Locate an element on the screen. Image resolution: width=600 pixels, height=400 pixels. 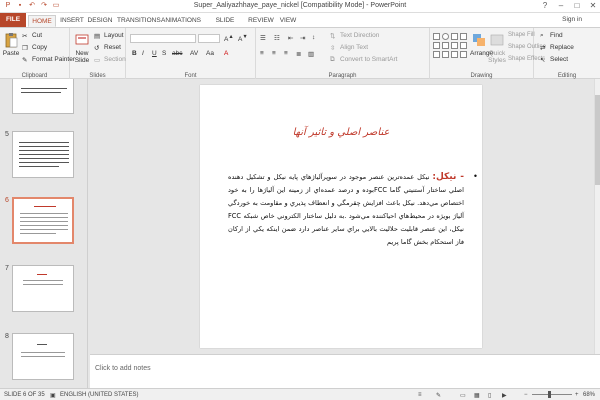
zoom-in-button: + is located at coordinates (577, 395).